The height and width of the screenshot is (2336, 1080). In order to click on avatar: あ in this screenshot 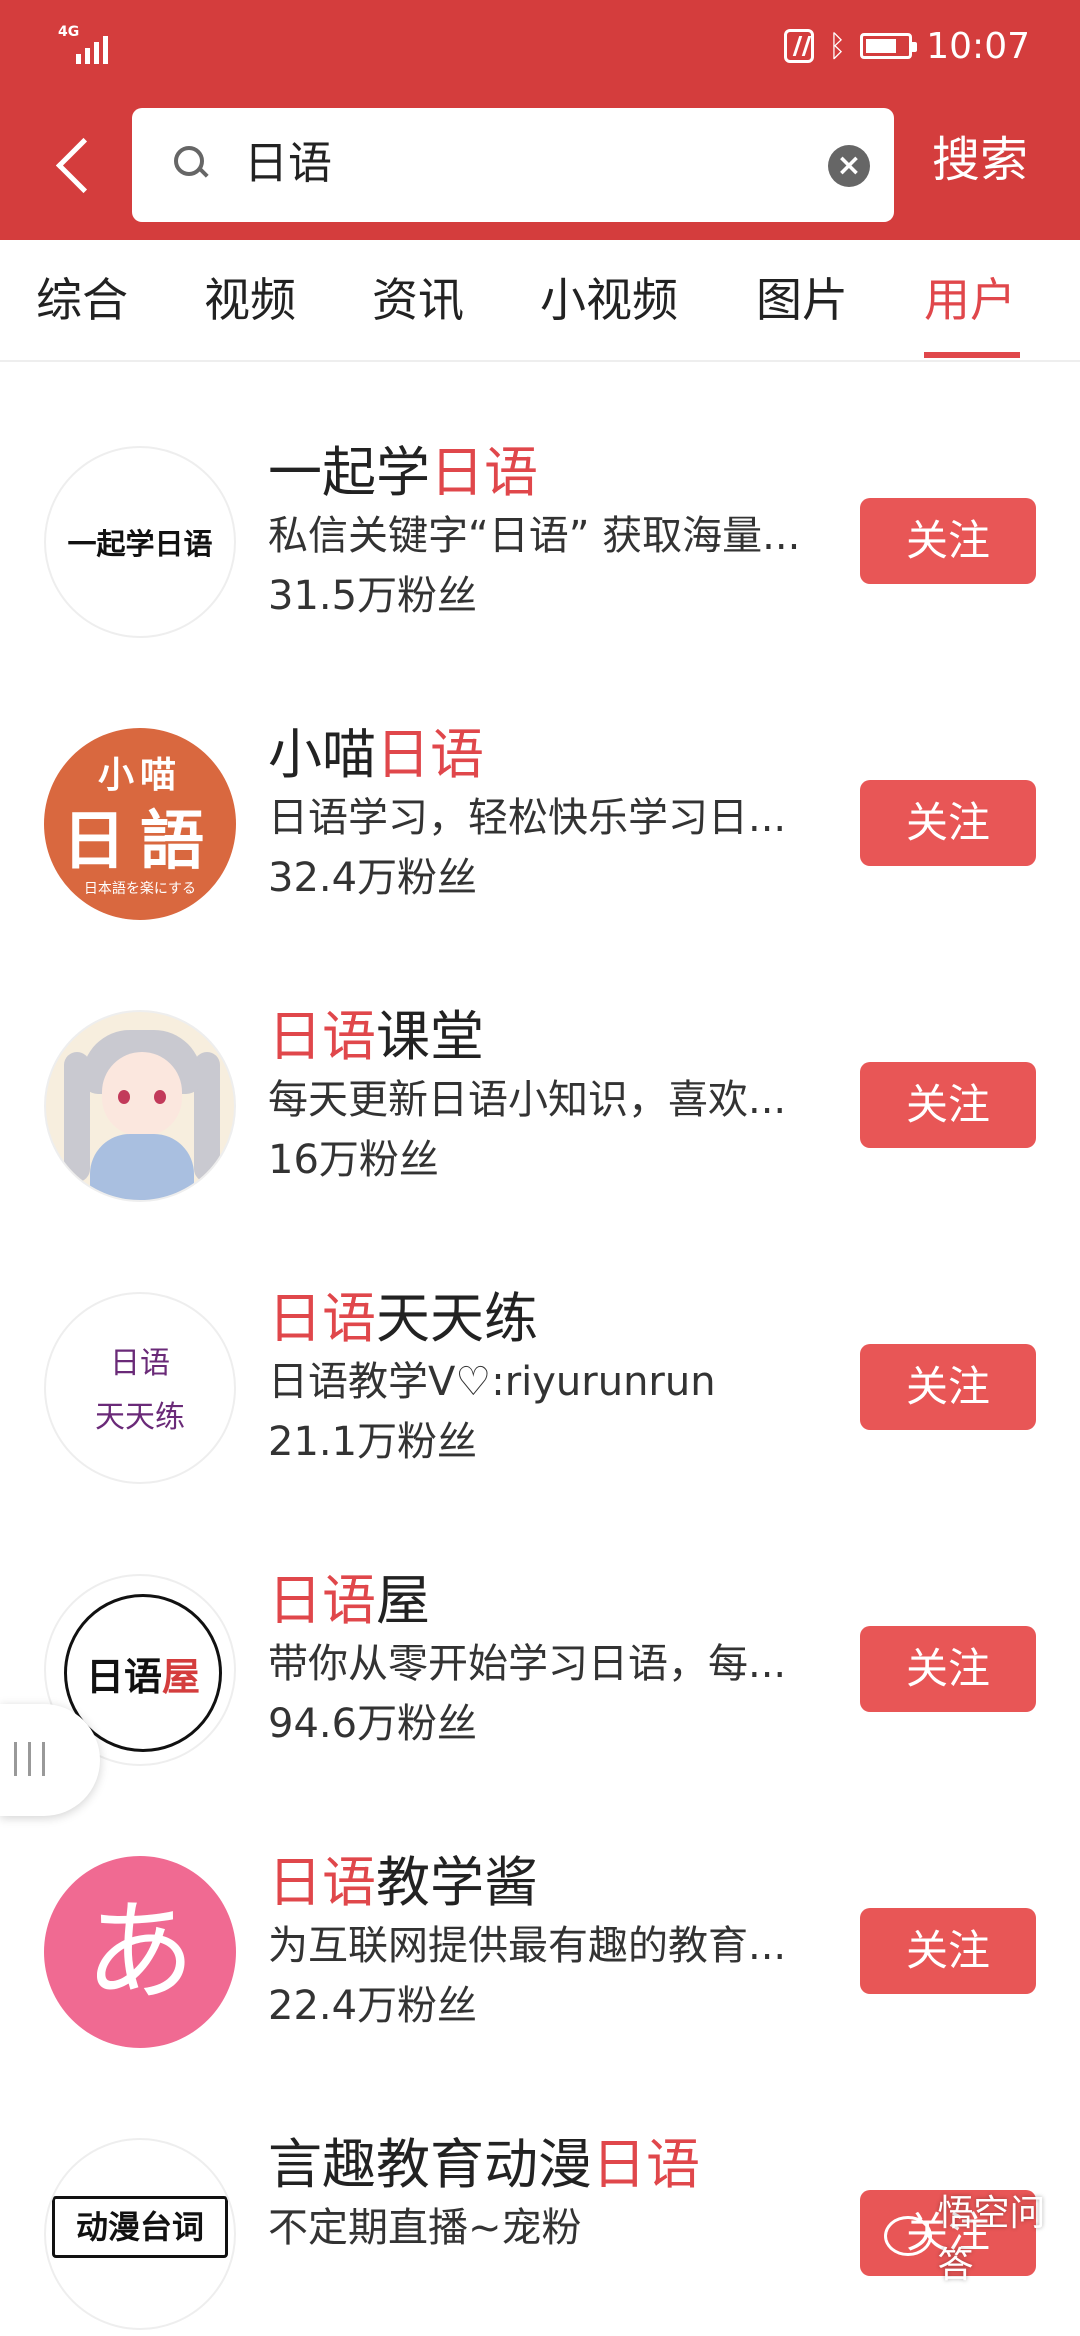, I will do `click(140, 1952)`.